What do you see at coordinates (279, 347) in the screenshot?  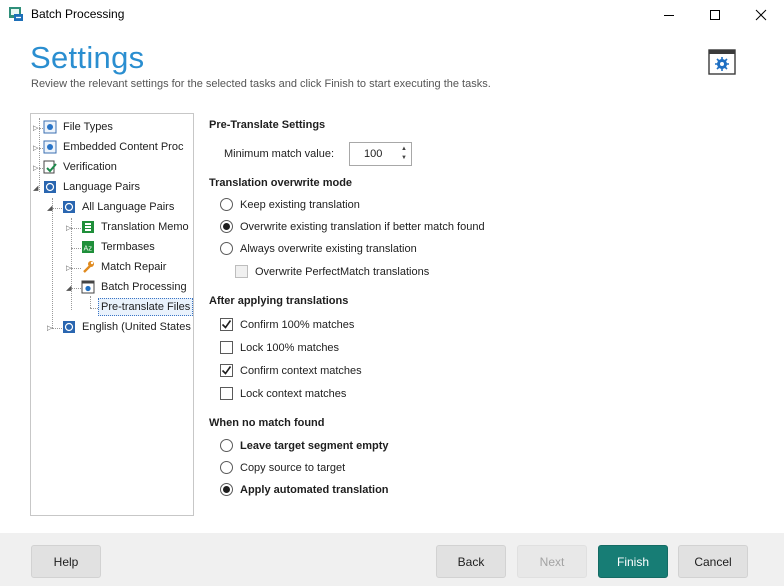 I see `checkbox-lock-100: Lock 100% matches` at bounding box center [279, 347].